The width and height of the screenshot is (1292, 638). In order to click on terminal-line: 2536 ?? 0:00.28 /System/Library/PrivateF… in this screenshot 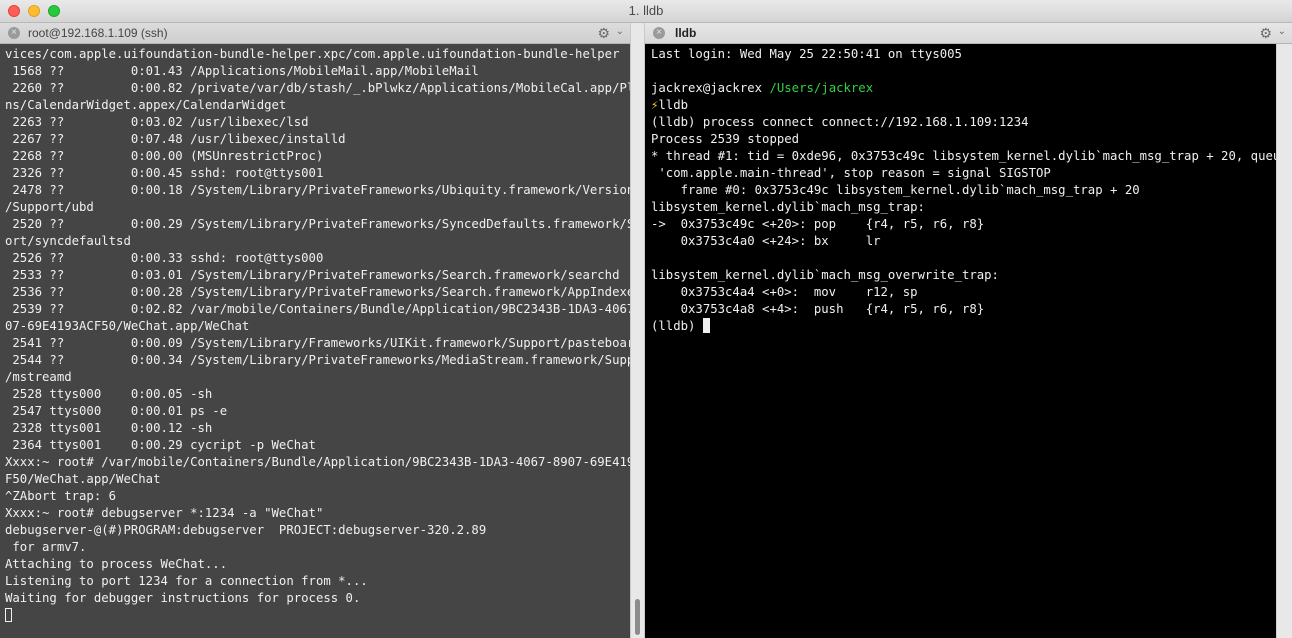, I will do `click(317, 292)`.